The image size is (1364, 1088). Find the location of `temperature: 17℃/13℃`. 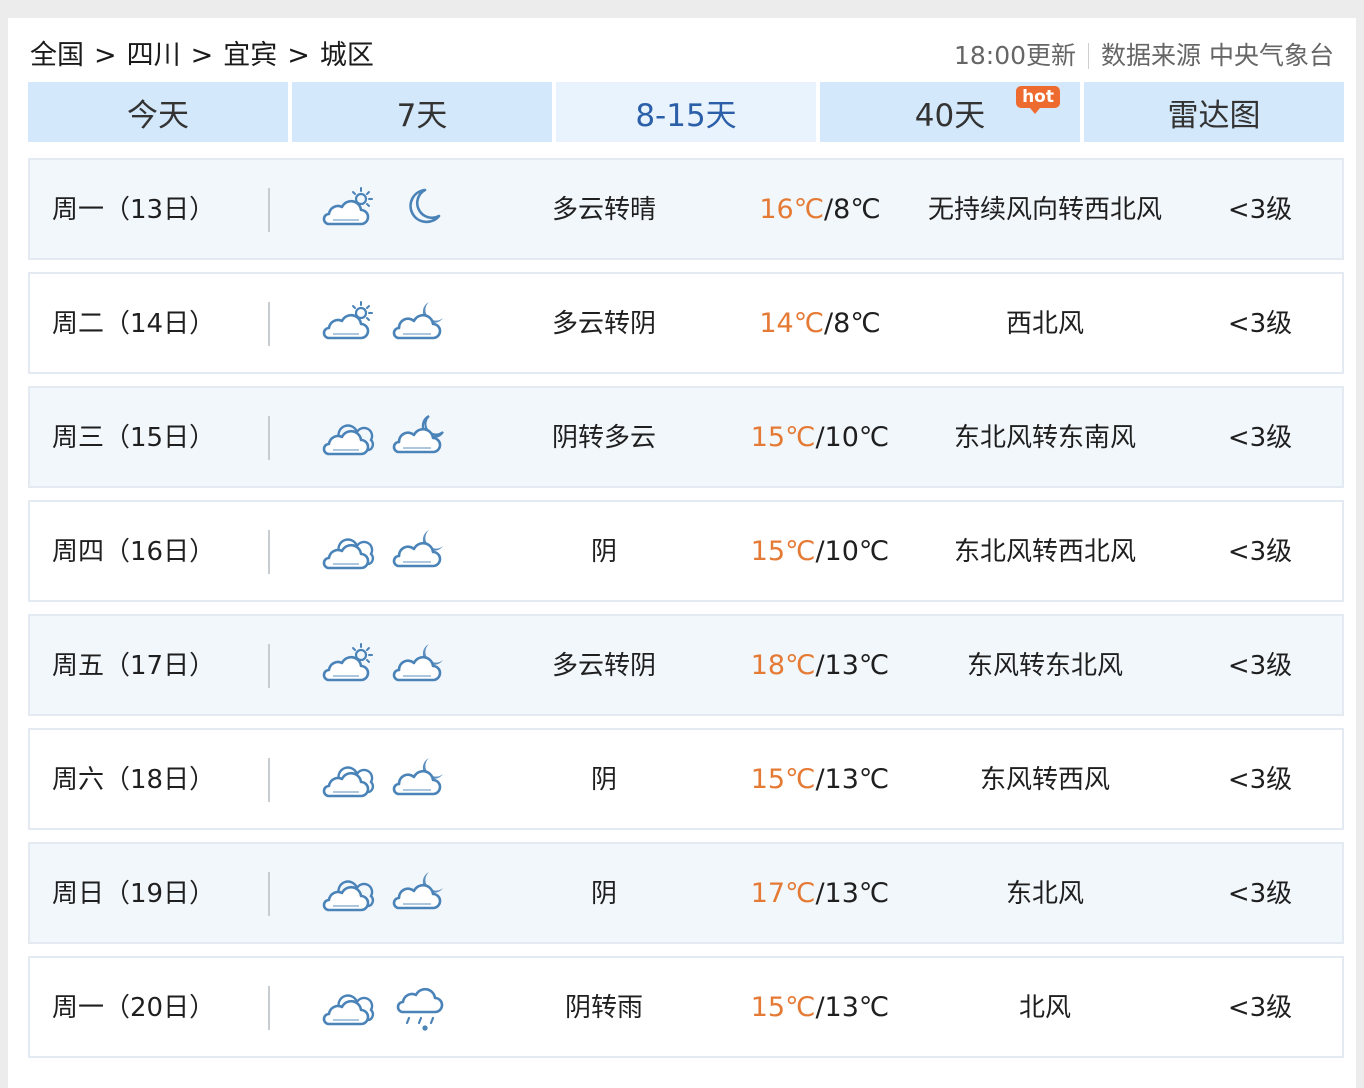

temperature: 17℃/13℃ is located at coordinates (820, 893).